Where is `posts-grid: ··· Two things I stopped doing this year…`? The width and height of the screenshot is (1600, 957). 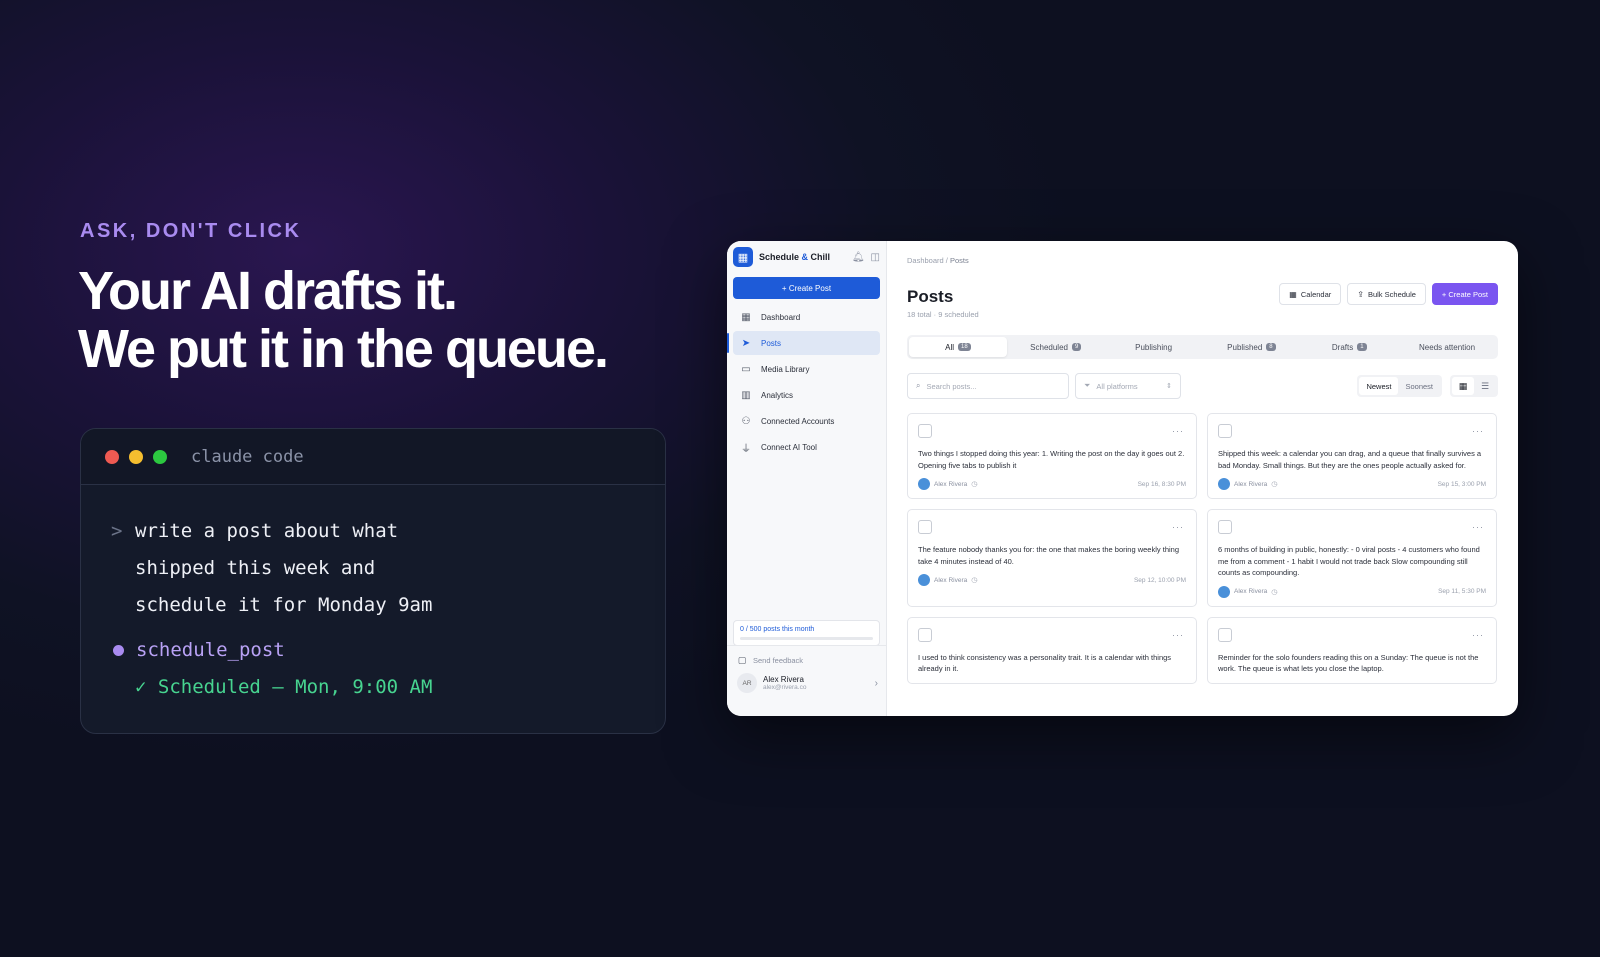 posts-grid: ··· Two things I stopped doing this year… is located at coordinates (1202, 553).